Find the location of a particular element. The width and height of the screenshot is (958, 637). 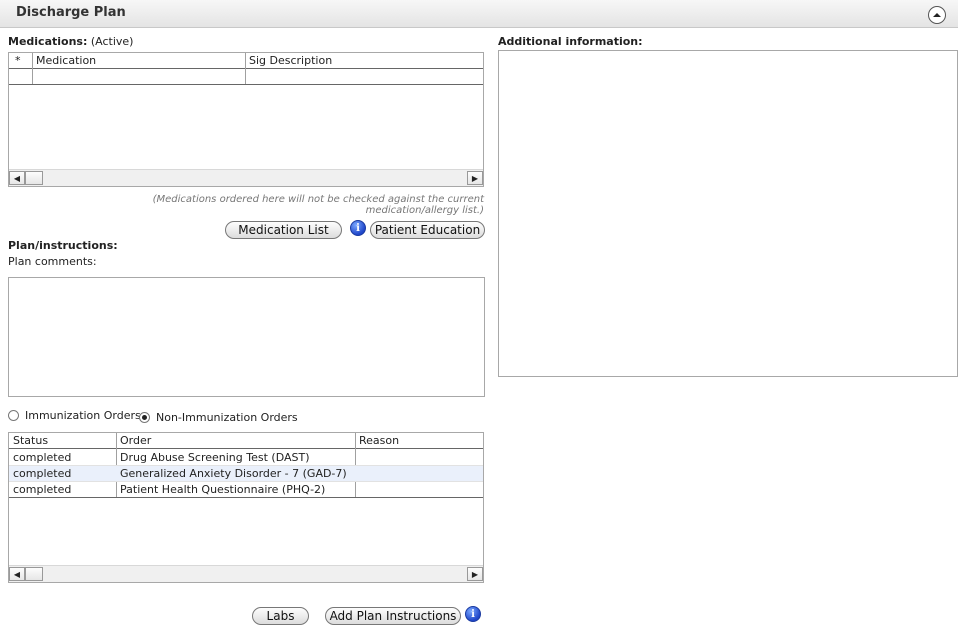

order-name-cell: Drug Abuse Screening Test (DAST) is located at coordinates (215, 457).